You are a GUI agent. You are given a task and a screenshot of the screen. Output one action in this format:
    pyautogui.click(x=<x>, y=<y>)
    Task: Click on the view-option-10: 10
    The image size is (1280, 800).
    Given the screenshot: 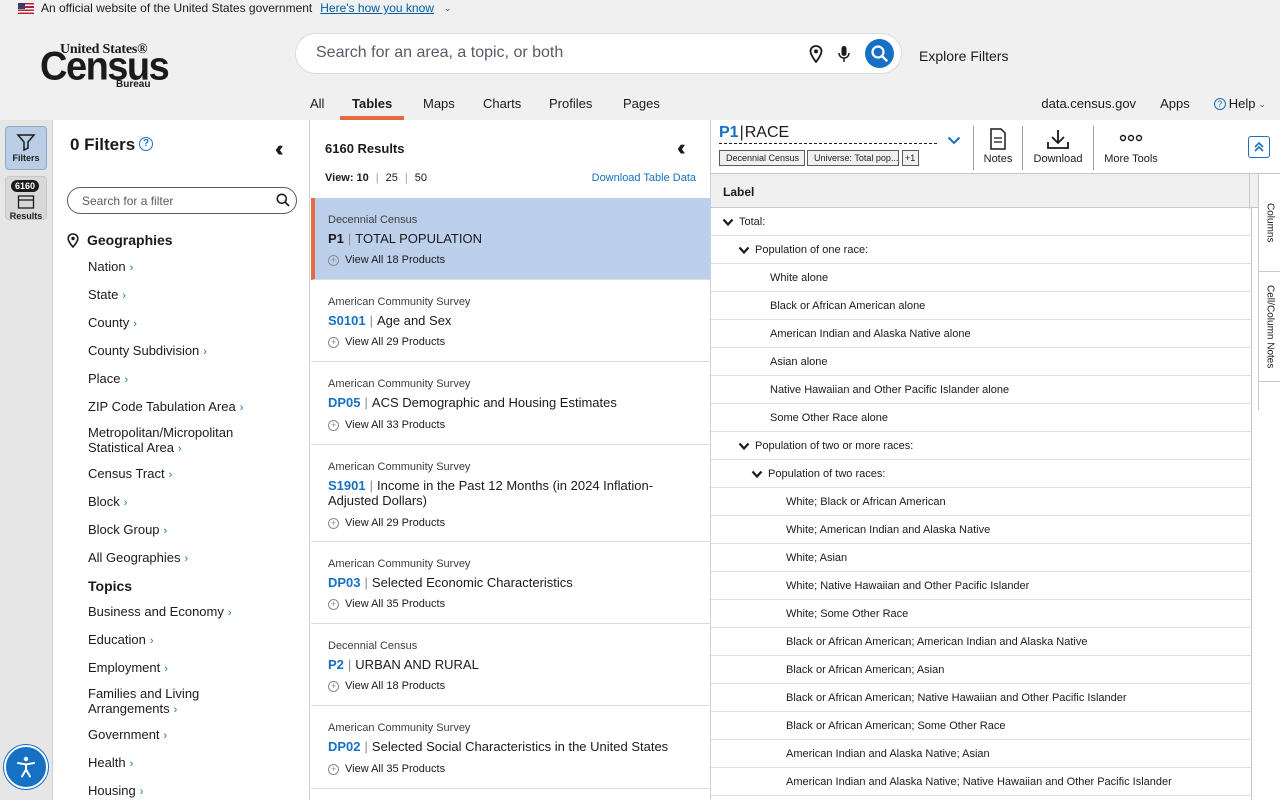 What is the action you would take?
    pyautogui.click(x=363, y=178)
    